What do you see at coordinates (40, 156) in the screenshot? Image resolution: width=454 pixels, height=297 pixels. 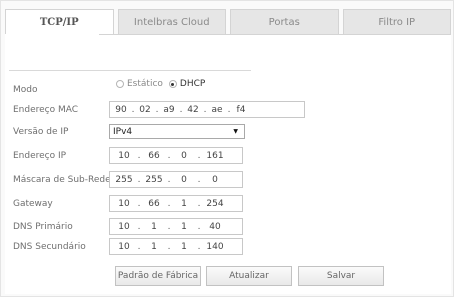 I see `ip-label: Endereço IP` at bounding box center [40, 156].